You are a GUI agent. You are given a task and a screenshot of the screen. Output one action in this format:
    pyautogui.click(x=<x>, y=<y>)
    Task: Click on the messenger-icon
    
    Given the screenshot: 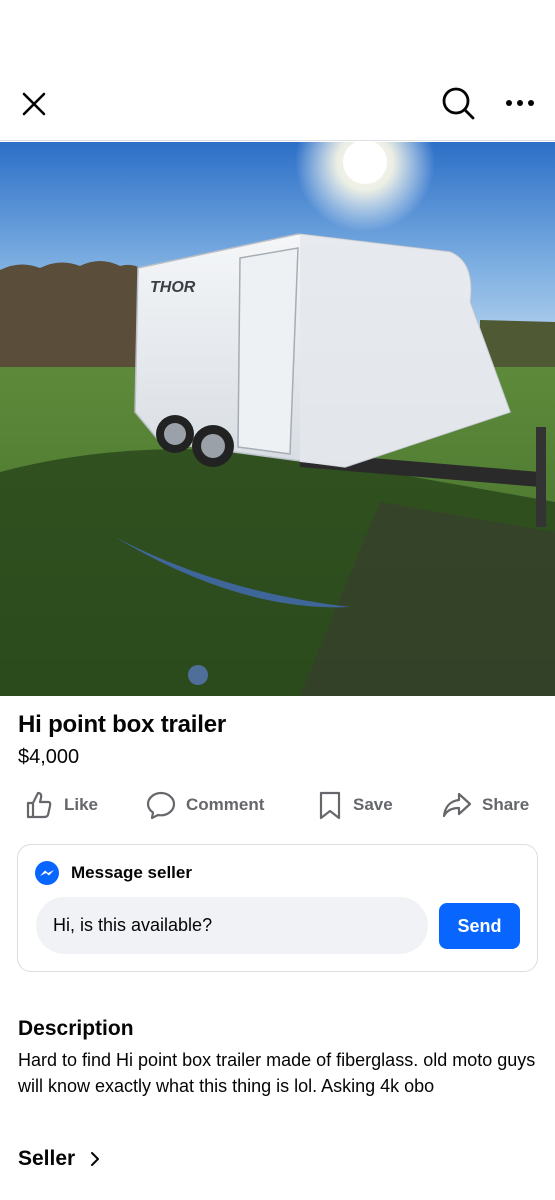 What is the action you would take?
    pyautogui.click(x=47, y=873)
    